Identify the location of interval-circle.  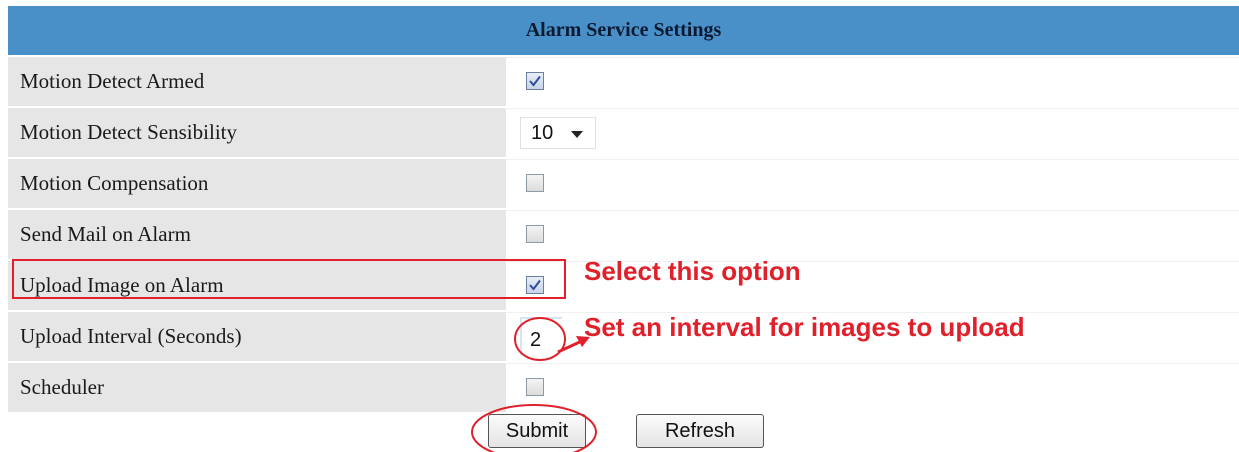
(540, 339).